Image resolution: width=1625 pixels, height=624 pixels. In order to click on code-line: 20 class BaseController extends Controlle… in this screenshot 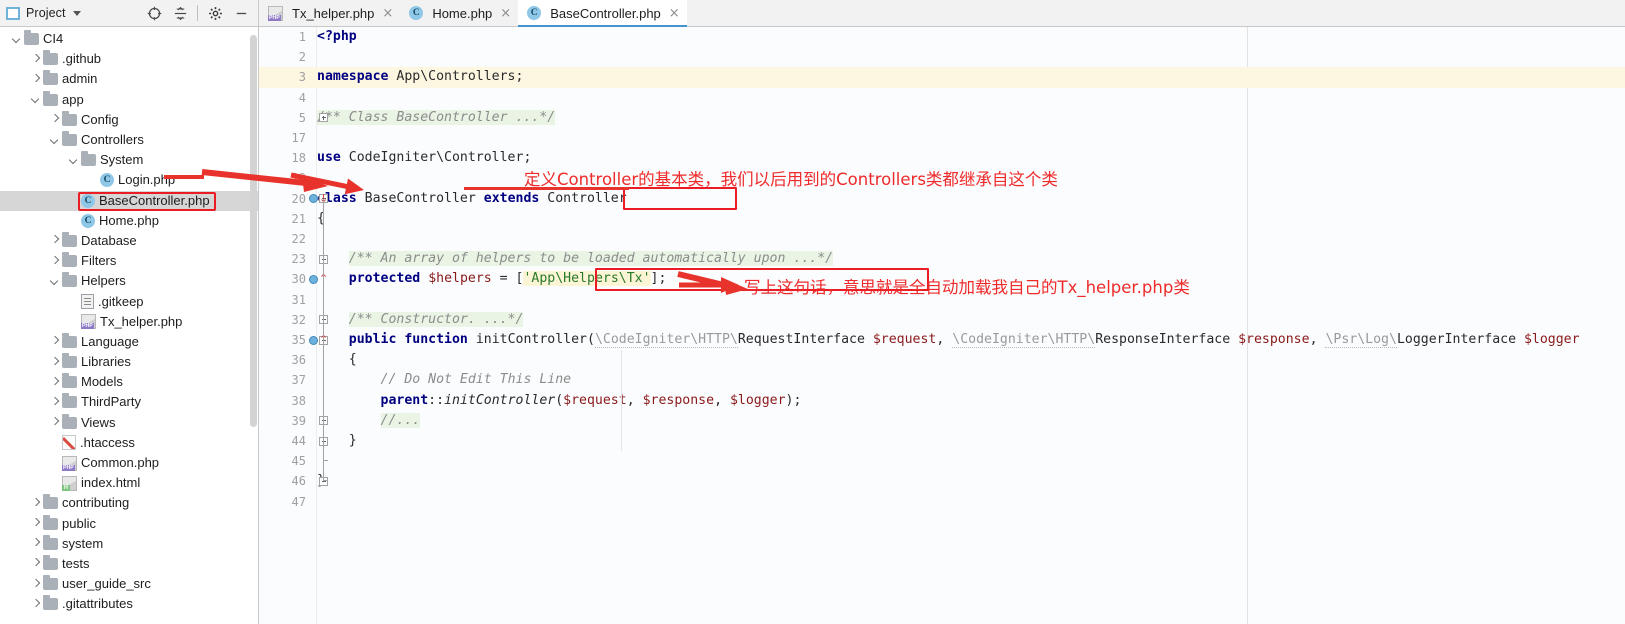, I will do `click(942, 199)`.